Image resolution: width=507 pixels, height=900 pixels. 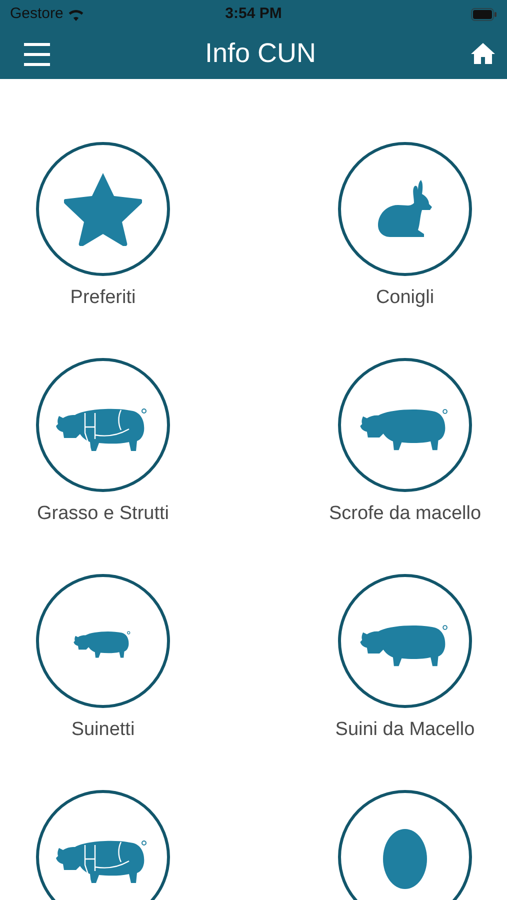 I want to click on category-label: Suinetti, so click(x=103, y=730).